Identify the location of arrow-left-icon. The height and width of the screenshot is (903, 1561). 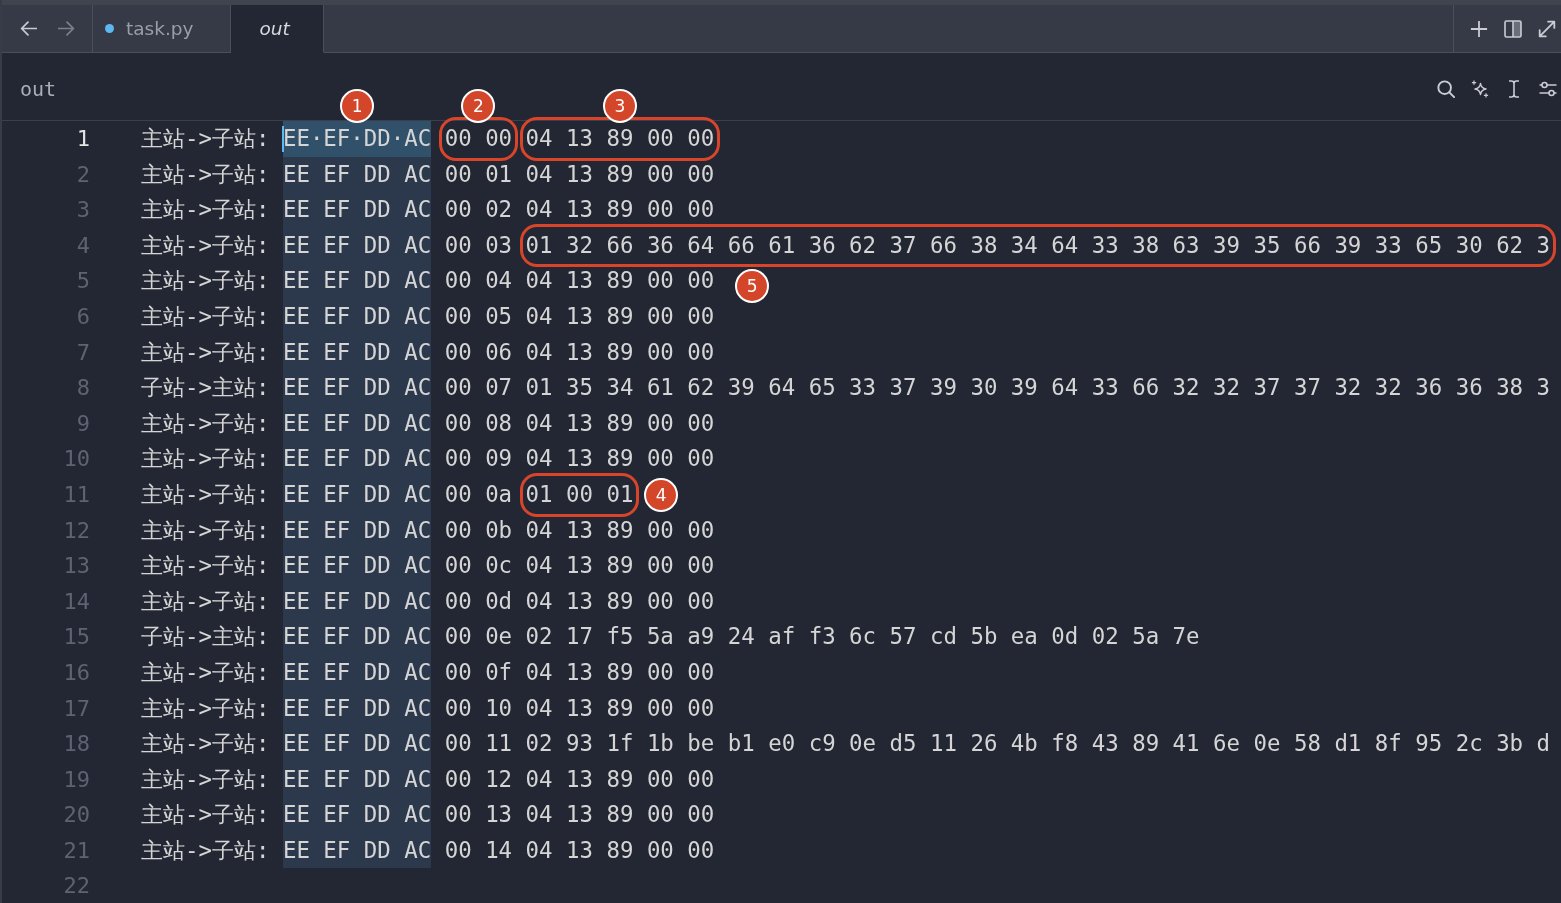
(28, 28).